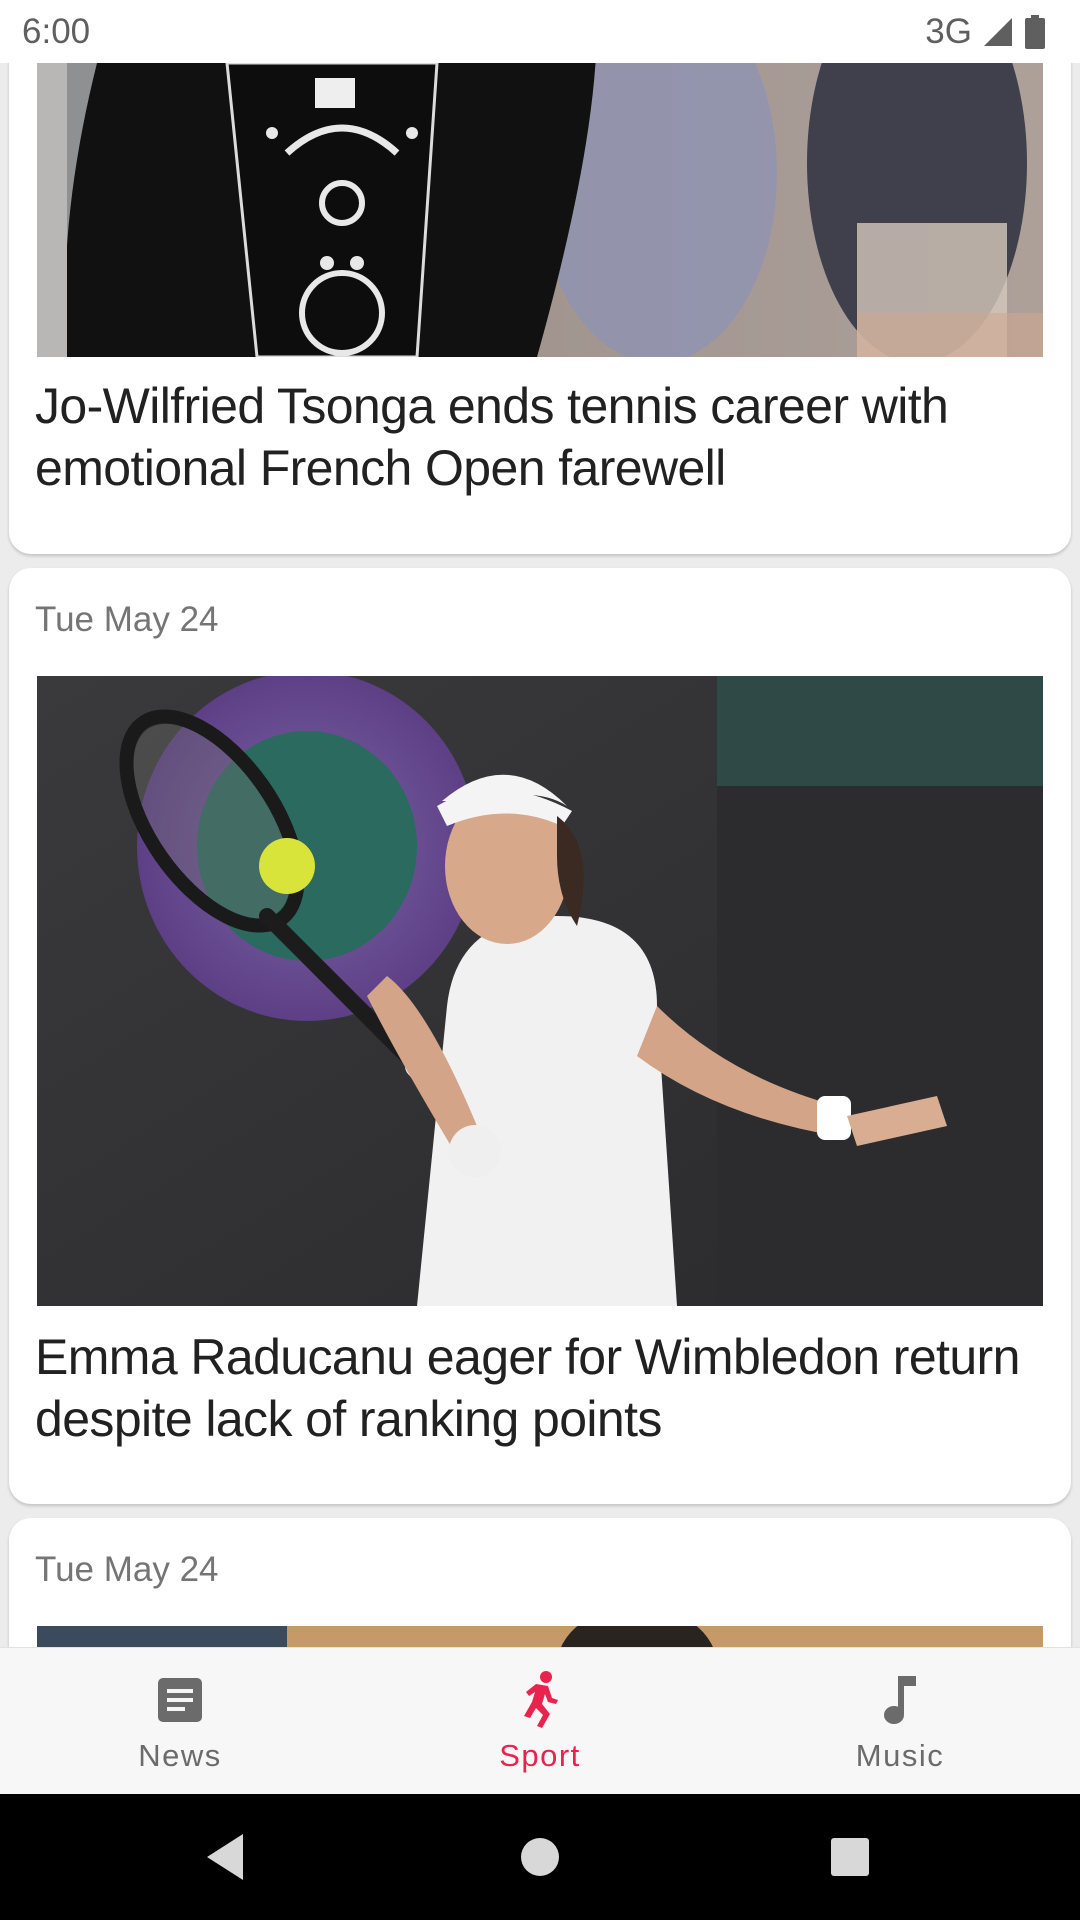 The image size is (1080, 1920). I want to click on network-type: 3G, so click(948, 31).